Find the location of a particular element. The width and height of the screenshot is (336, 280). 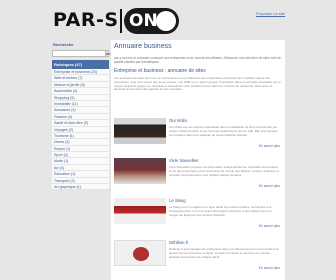

page-title: Annuaire business is located at coordinates (143, 46).